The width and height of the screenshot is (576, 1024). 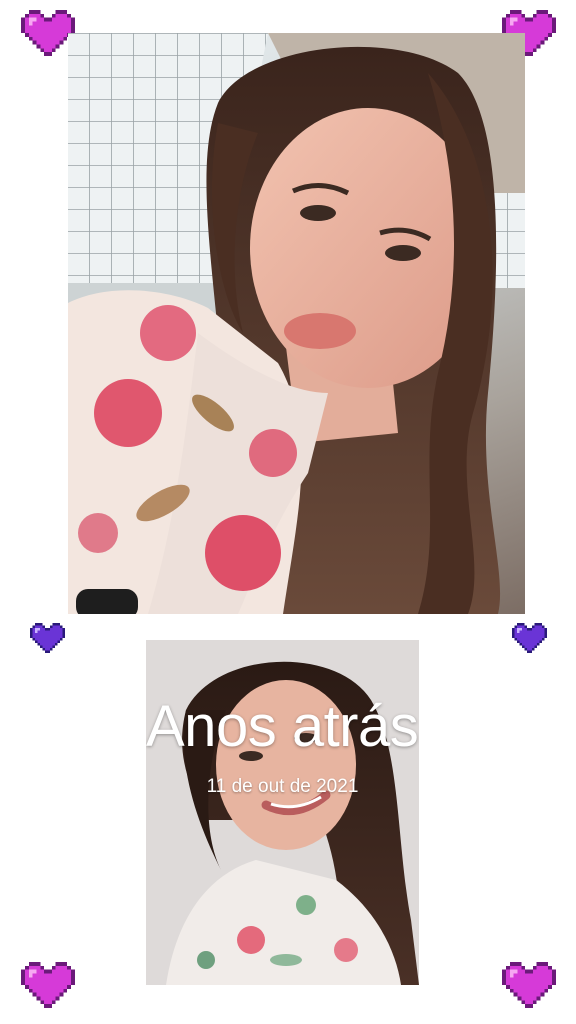 I want to click on pixel-heart-bottom-right-icon, so click(x=529, y=985).